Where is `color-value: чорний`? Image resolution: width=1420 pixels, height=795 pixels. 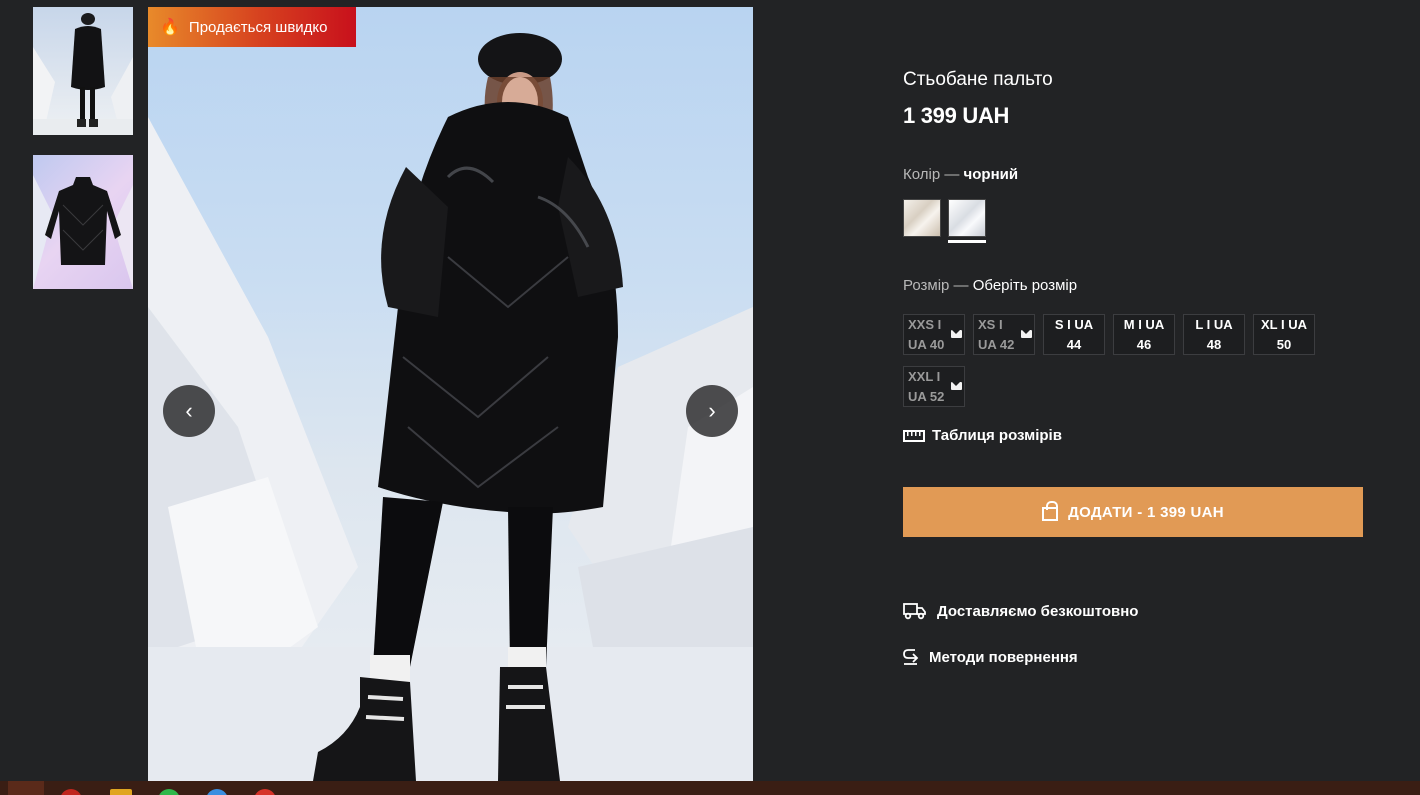
color-value: чорний is located at coordinates (991, 174).